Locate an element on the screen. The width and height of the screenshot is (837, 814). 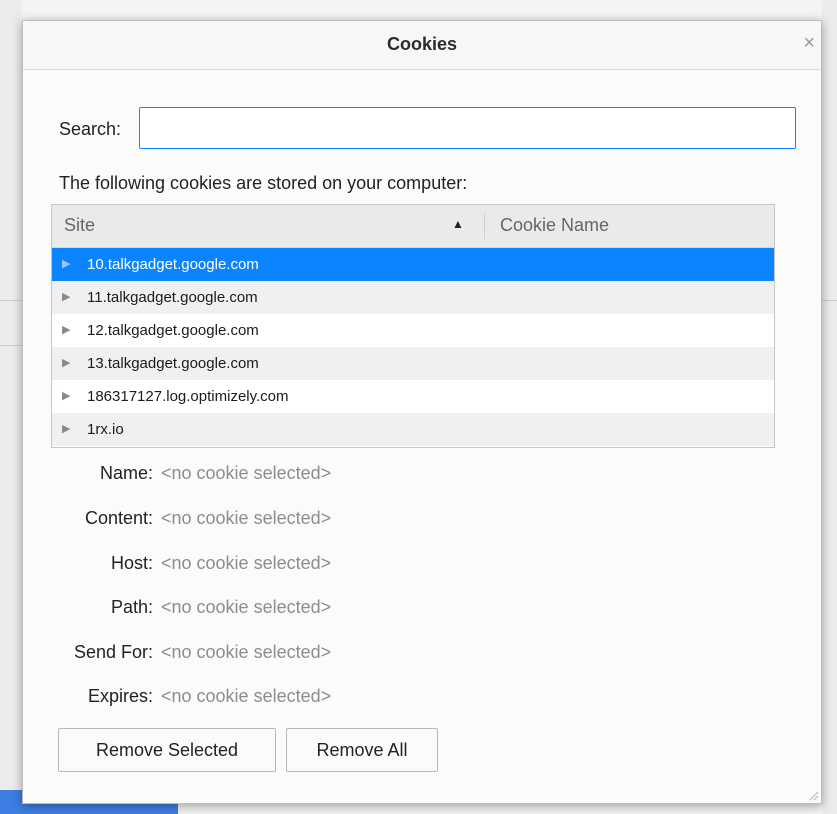
detail-content: Content: <no cookie selected> is located at coordinates (323, 520).